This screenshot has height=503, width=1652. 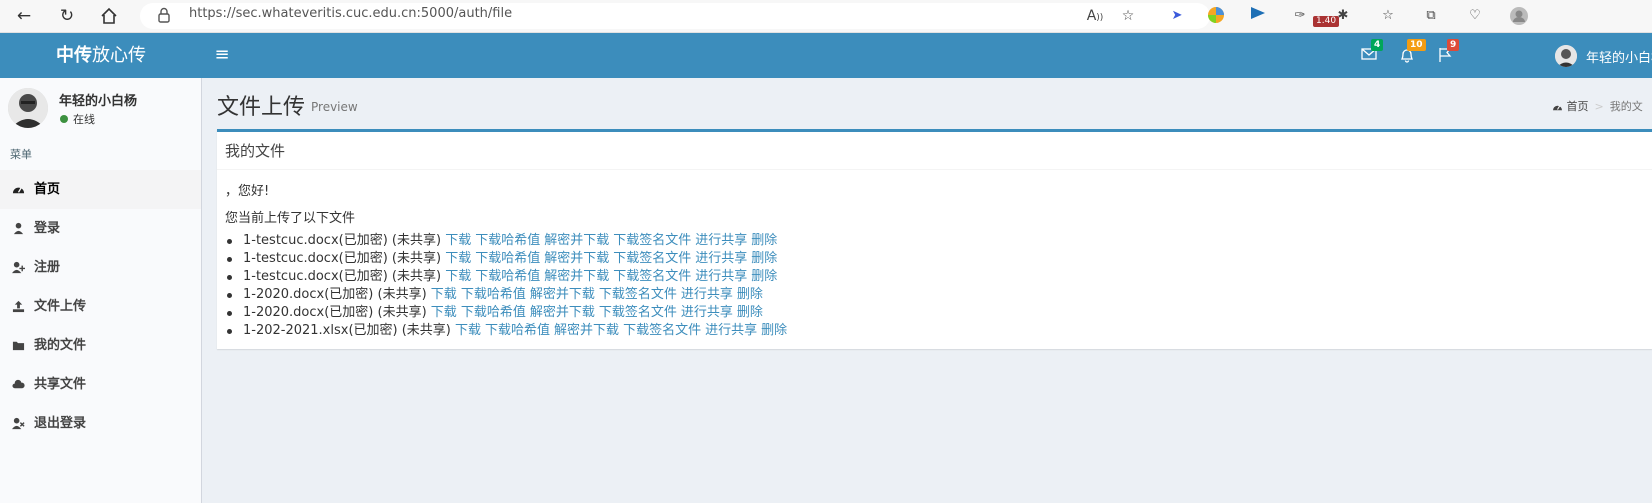 I want to click on header-avatar, so click(x=1566, y=56).